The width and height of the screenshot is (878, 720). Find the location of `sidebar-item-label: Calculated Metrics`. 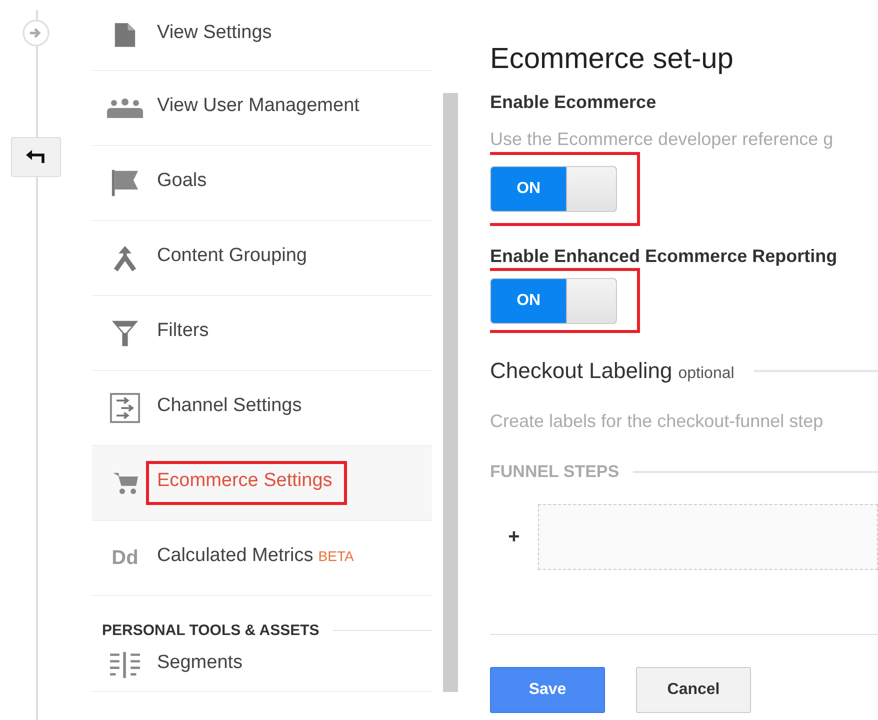

sidebar-item-label: Calculated Metrics is located at coordinates (235, 556).